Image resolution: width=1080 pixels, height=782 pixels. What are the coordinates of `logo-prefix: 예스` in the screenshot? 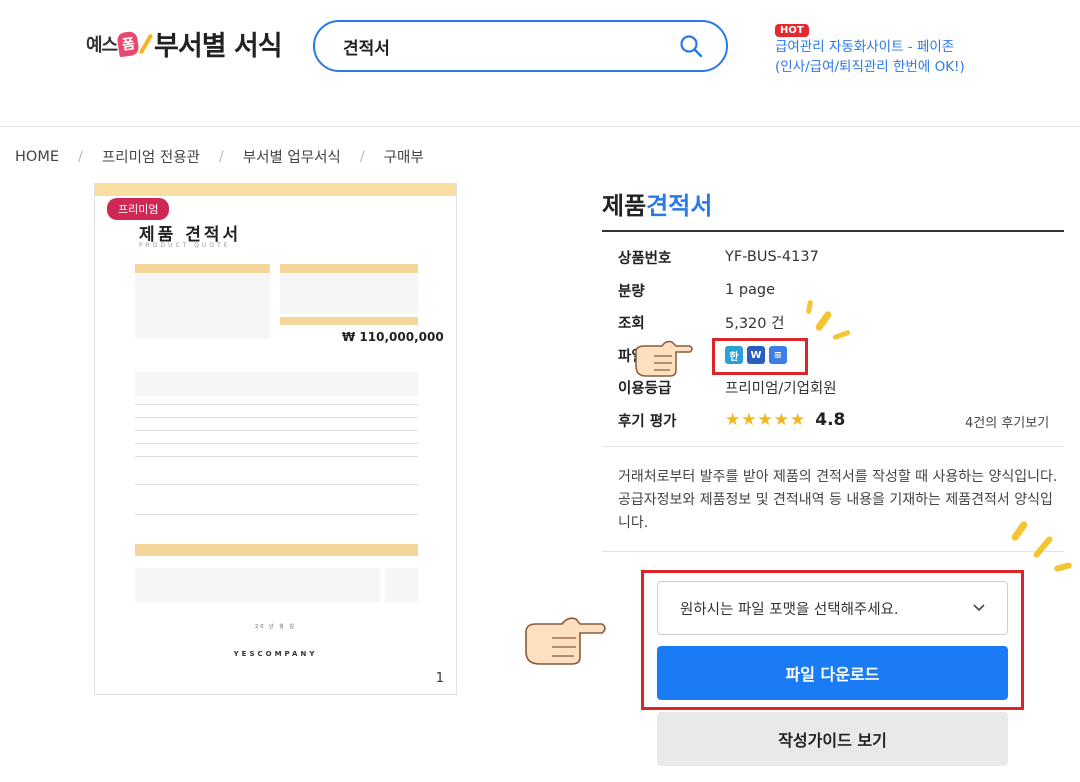 It's located at (102, 45).